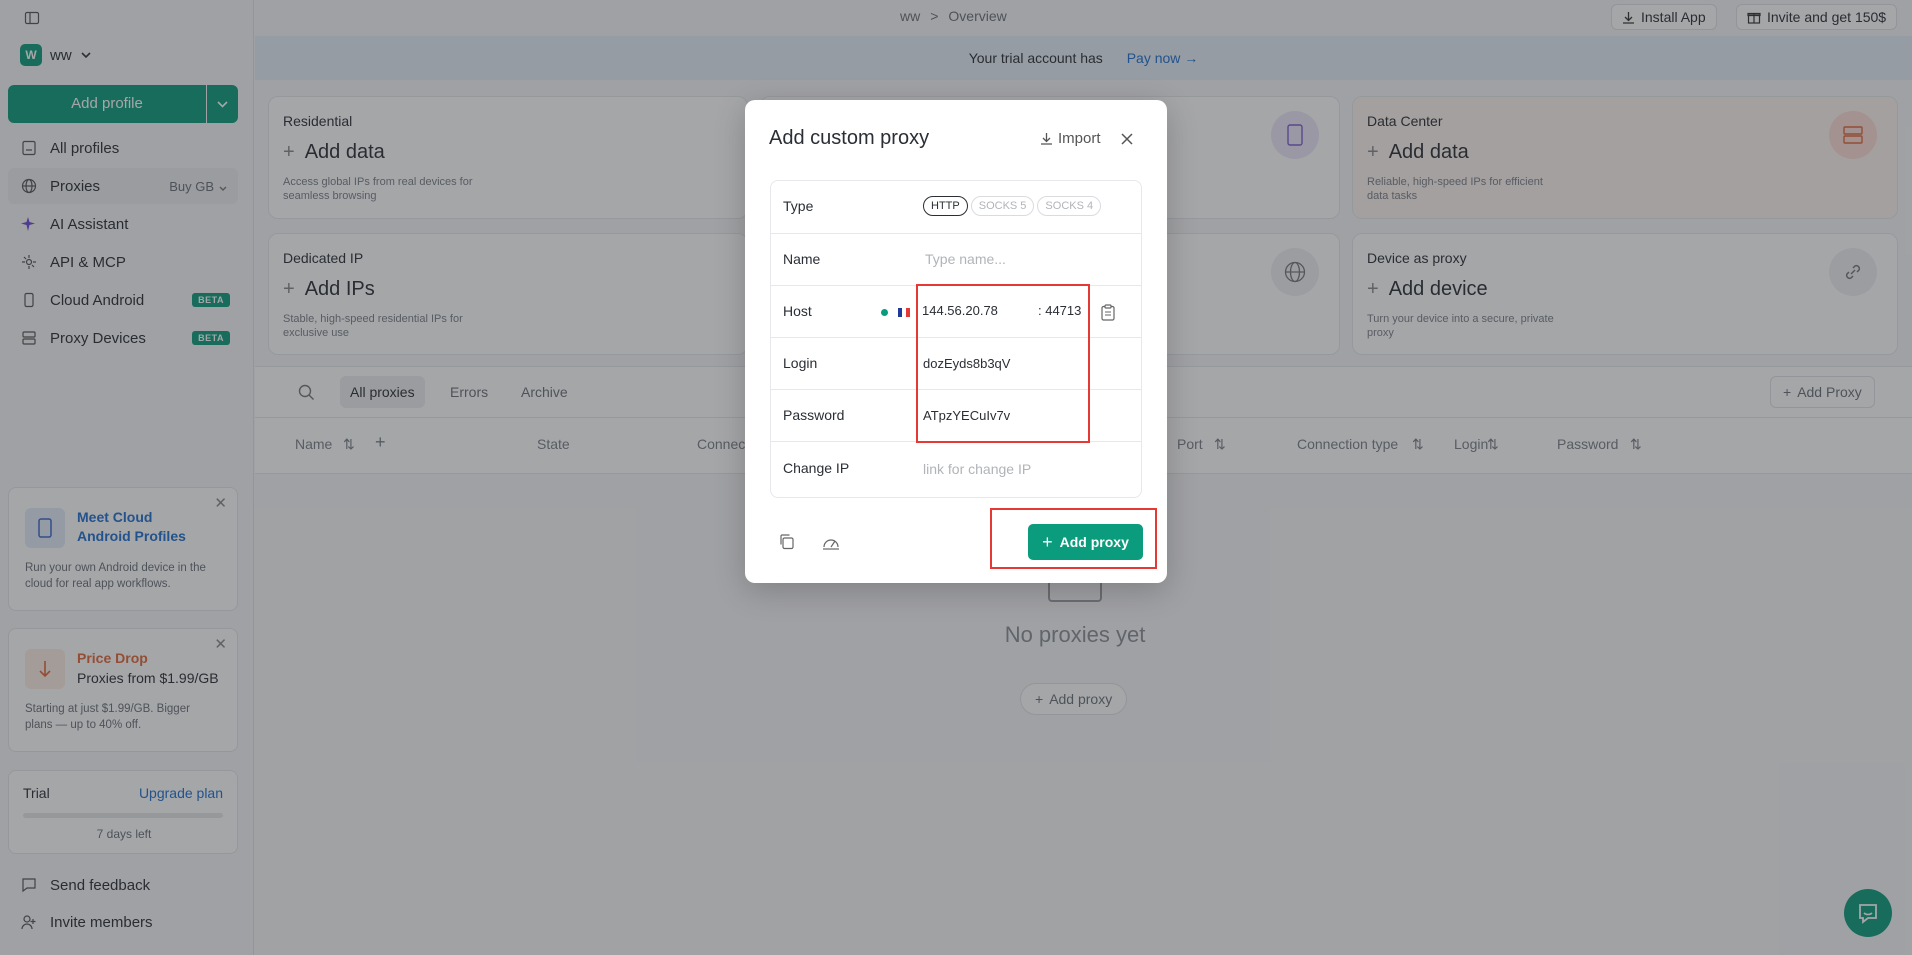 This screenshot has height=955, width=1912. I want to click on add-proxy-submit-label: Add proxy, so click(1094, 542).